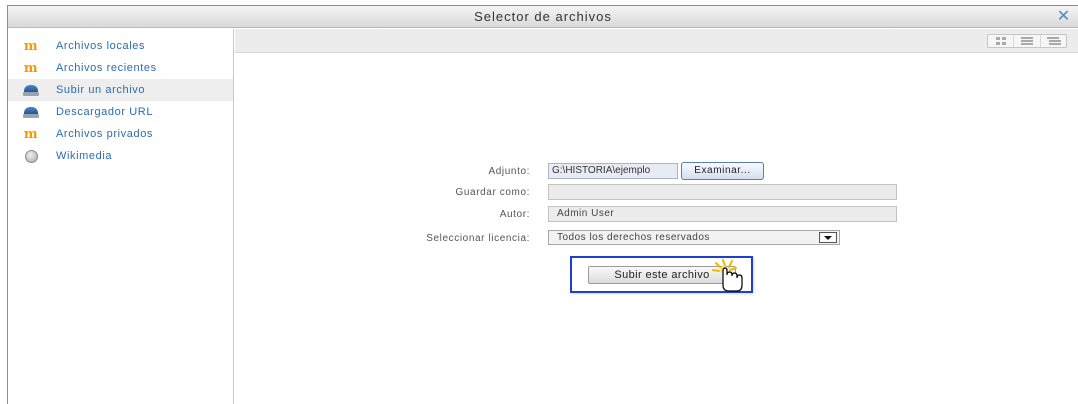  I want to click on sidebar-item-label: Wikimedia, so click(84, 156).